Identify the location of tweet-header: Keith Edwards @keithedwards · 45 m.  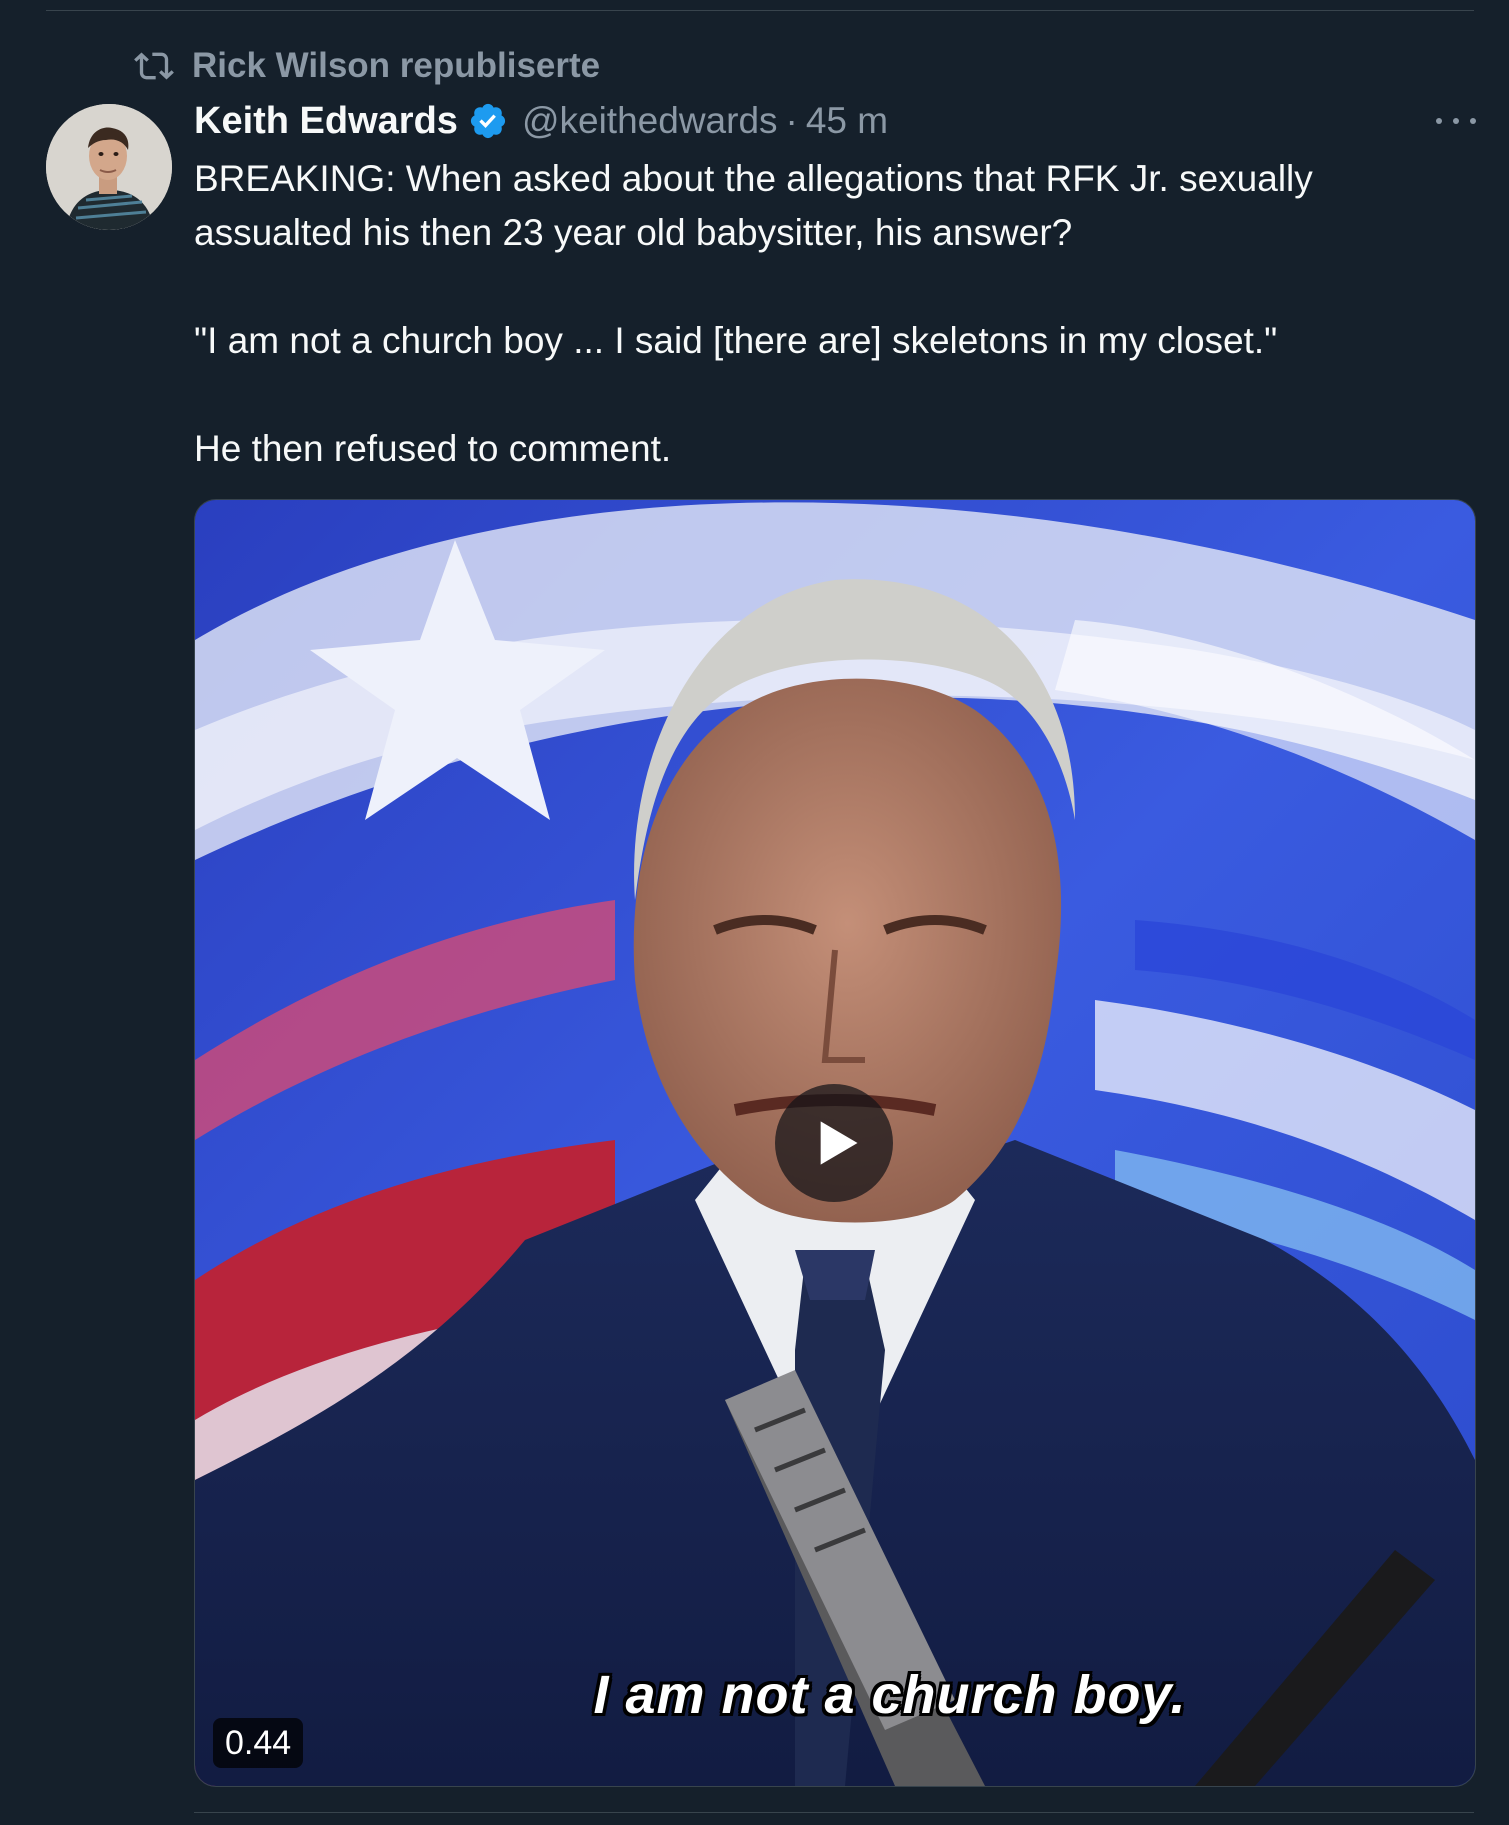
(541, 121).